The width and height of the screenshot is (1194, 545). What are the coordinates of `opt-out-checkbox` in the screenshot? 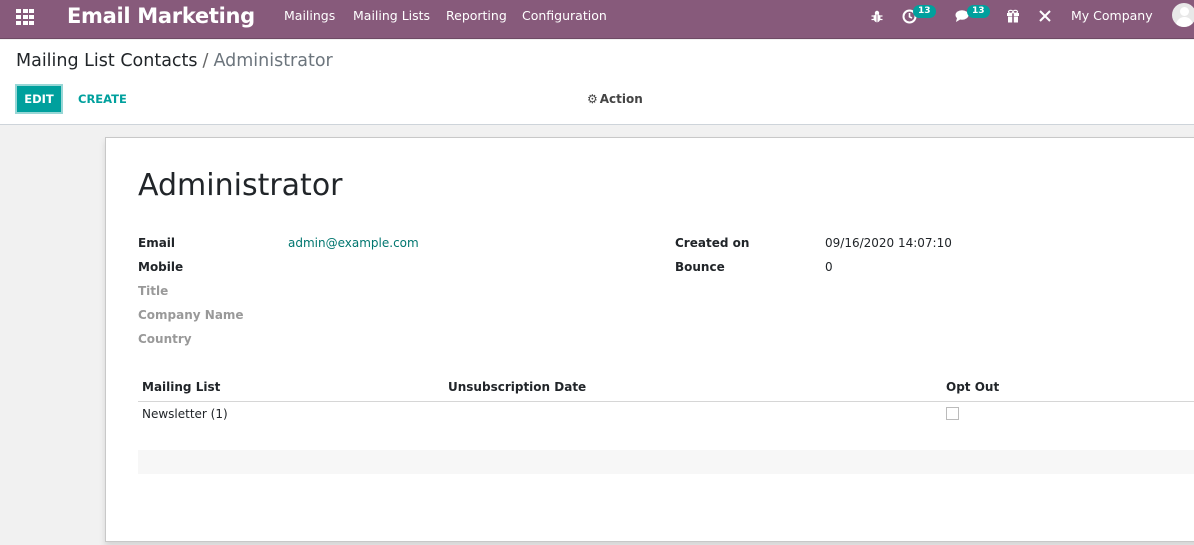 It's located at (952, 413).